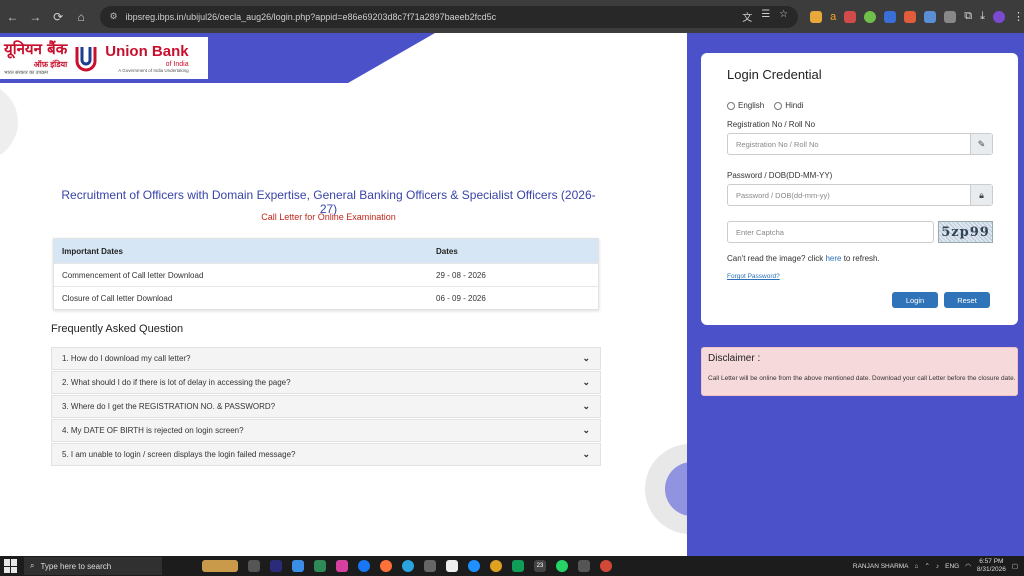 This screenshot has height=576, width=1024. I want to click on profile-avatar-icon, so click(998, 16).